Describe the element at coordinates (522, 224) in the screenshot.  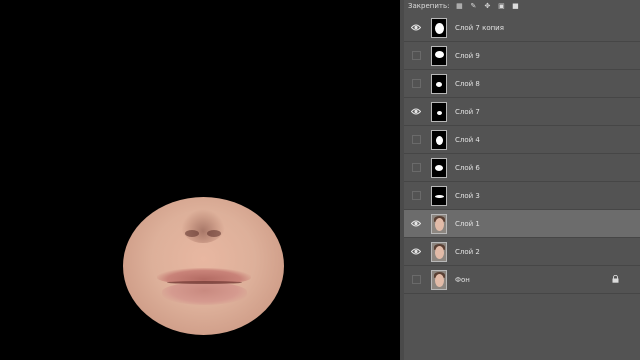
I see `layer-row: Слой 1` at that location.